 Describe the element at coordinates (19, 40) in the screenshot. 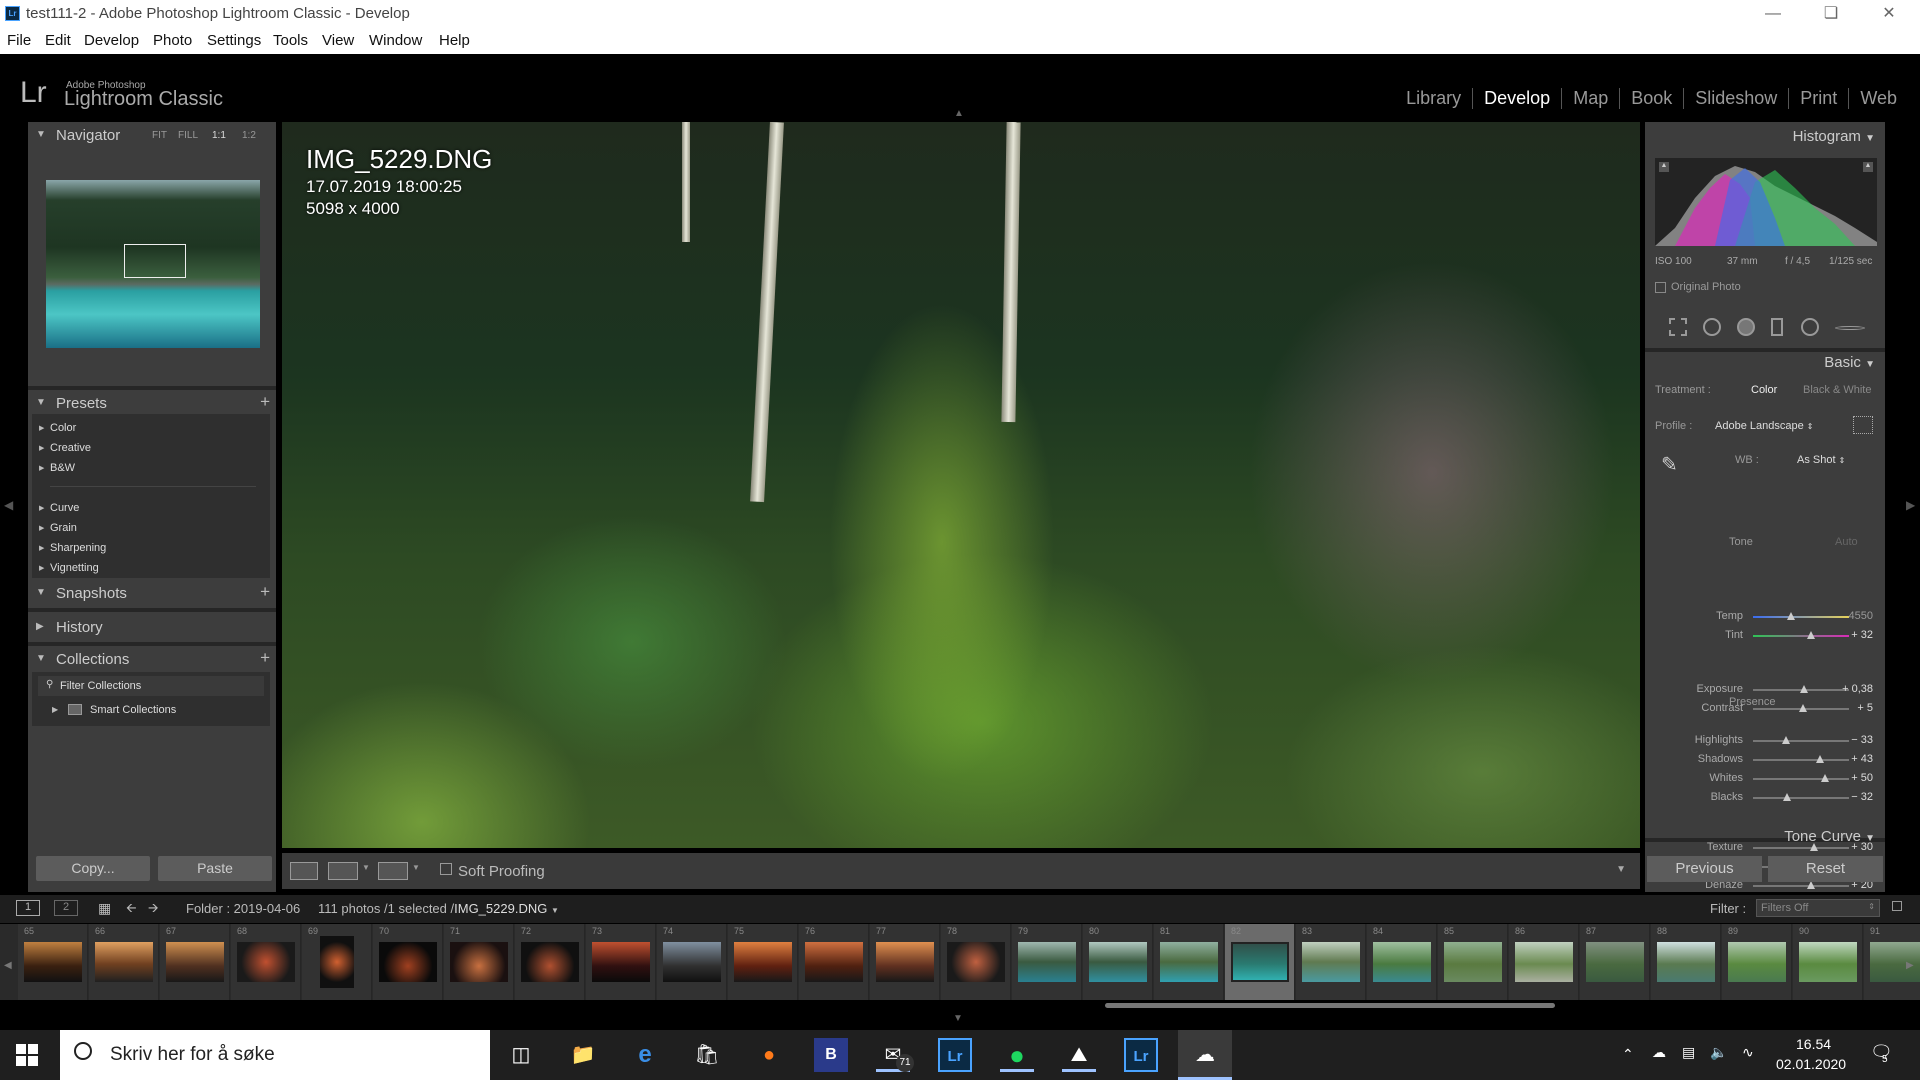

I see `menu-file: File` at that location.